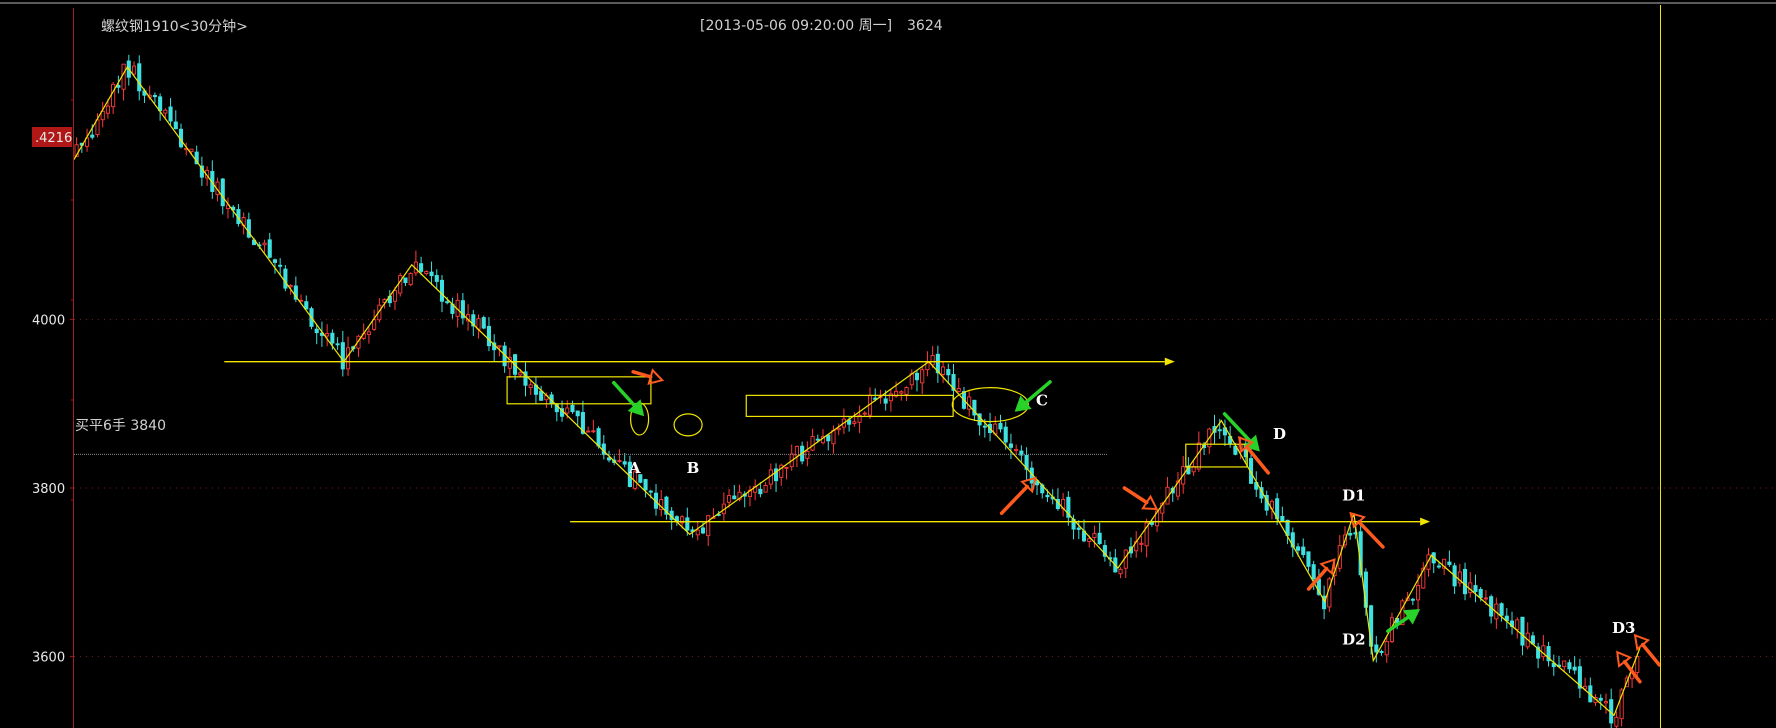 The image size is (1776, 728). What do you see at coordinates (796, 26) in the screenshot?
I see `crosshair-datetime: [2013-05-06 09:20:00 周一]` at bounding box center [796, 26].